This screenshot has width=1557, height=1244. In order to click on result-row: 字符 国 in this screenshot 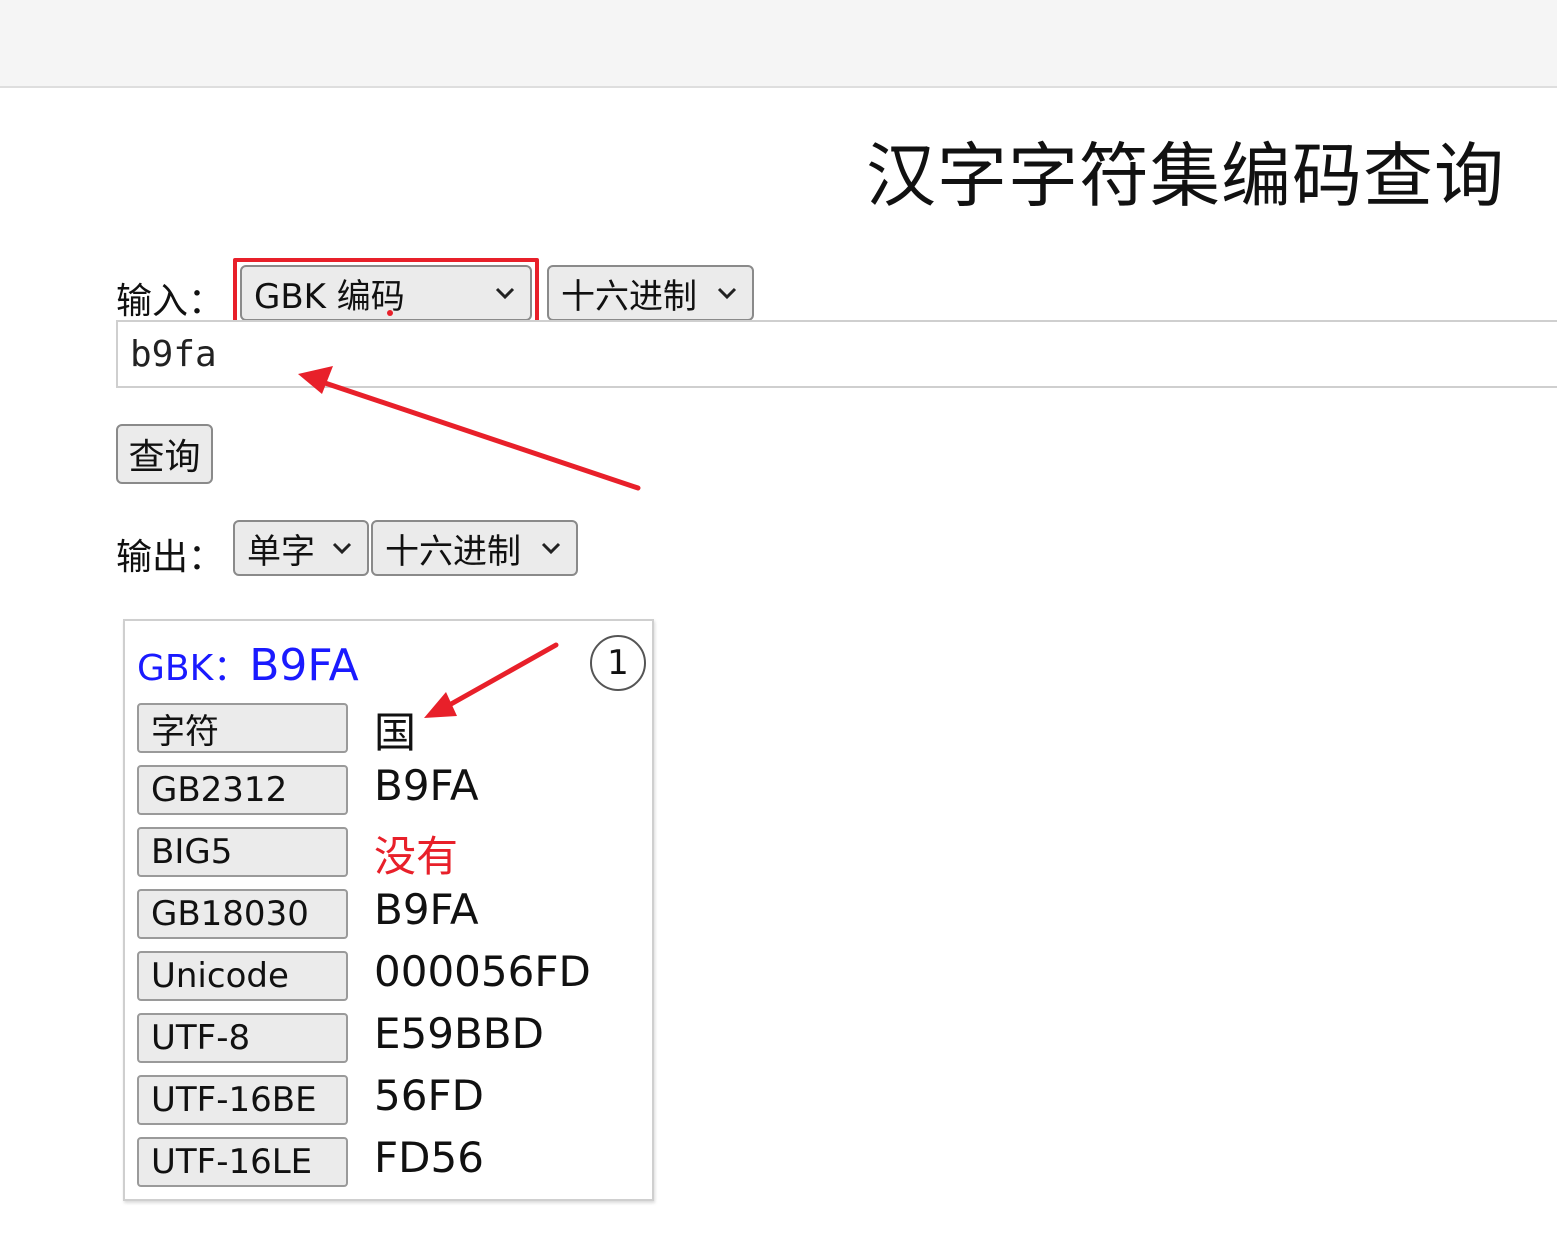, I will do `click(387, 730)`.